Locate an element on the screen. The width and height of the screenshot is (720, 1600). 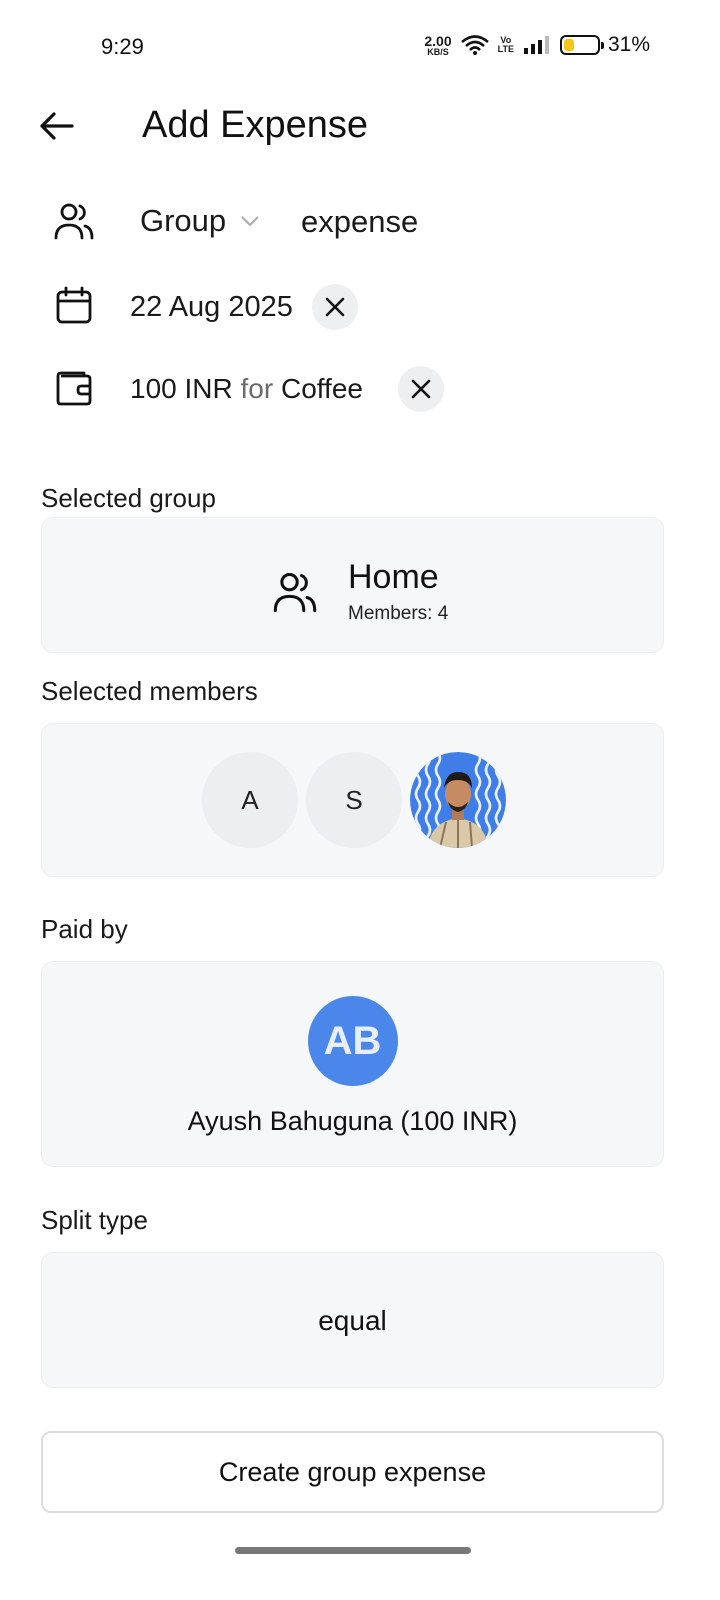
split-type-value: equal is located at coordinates (352, 1320).